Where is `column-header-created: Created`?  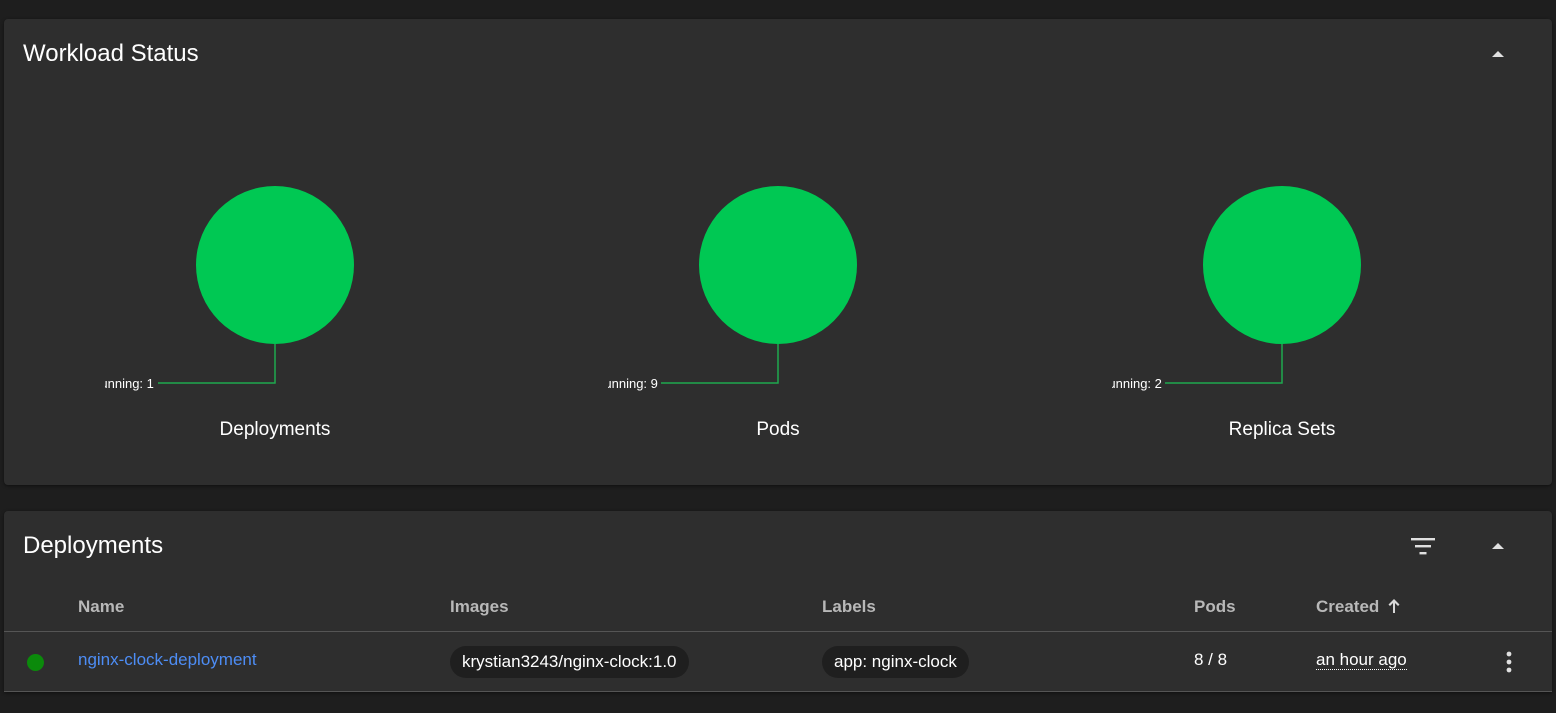
column-header-created: Created is located at coordinates (1347, 606).